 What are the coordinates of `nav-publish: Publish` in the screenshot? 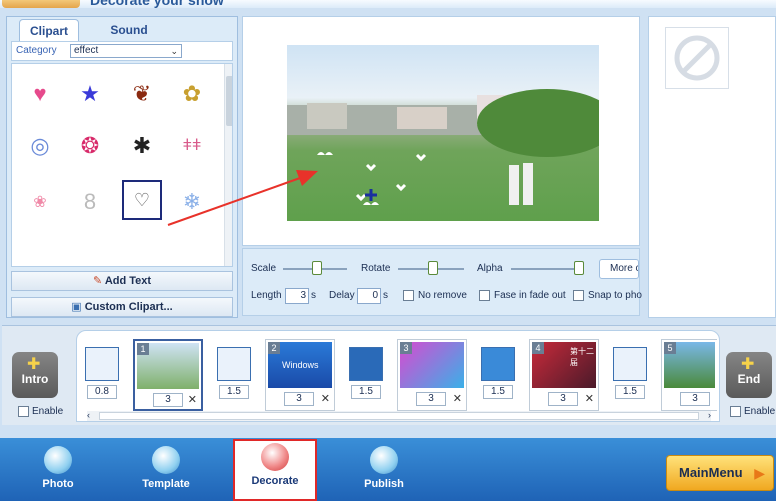 It's located at (384, 471).